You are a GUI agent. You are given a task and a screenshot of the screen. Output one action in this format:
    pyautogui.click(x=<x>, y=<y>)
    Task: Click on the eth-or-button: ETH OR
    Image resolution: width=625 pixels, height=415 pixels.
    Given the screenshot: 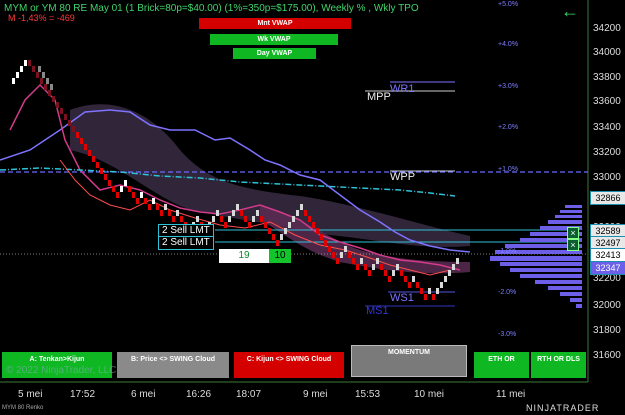 What is the action you would take?
    pyautogui.click(x=501, y=365)
    